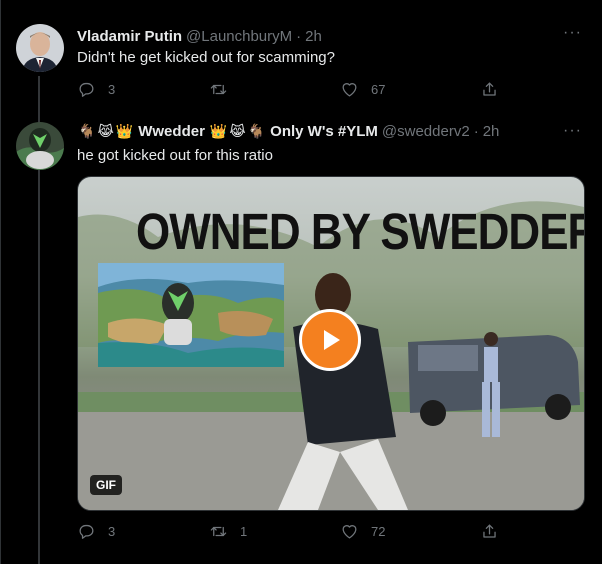 Image resolution: width=602 pixels, height=564 pixels. Describe the element at coordinates (378, 89) in the screenshot. I see `like-count: 67` at that location.